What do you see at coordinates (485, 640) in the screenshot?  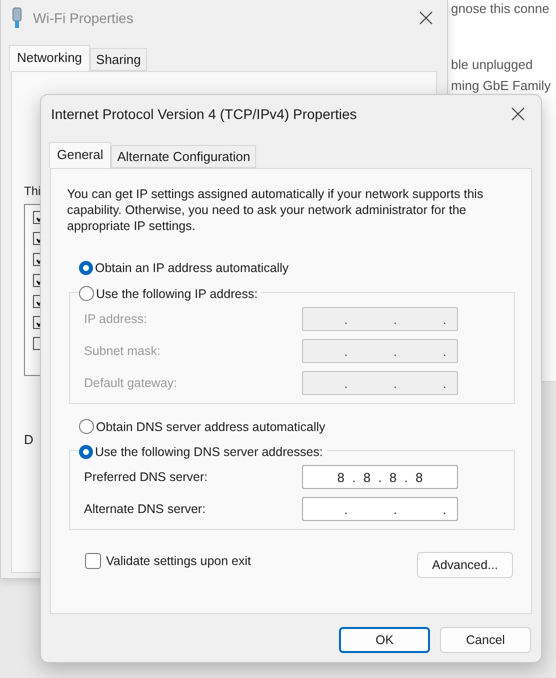 I see `dialog-button: Cancel` at bounding box center [485, 640].